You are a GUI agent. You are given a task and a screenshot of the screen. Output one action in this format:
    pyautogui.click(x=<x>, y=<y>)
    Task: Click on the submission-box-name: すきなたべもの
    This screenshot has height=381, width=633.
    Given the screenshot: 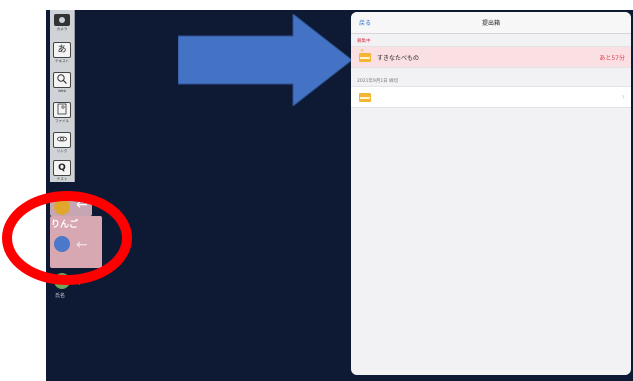 What is the action you would take?
    pyautogui.click(x=398, y=58)
    